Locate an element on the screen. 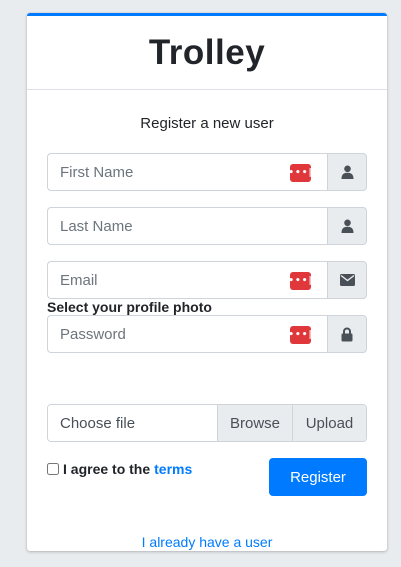 The height and width of the screenshot is (567, 401). first-name-input is located at coordinates (187, 172).